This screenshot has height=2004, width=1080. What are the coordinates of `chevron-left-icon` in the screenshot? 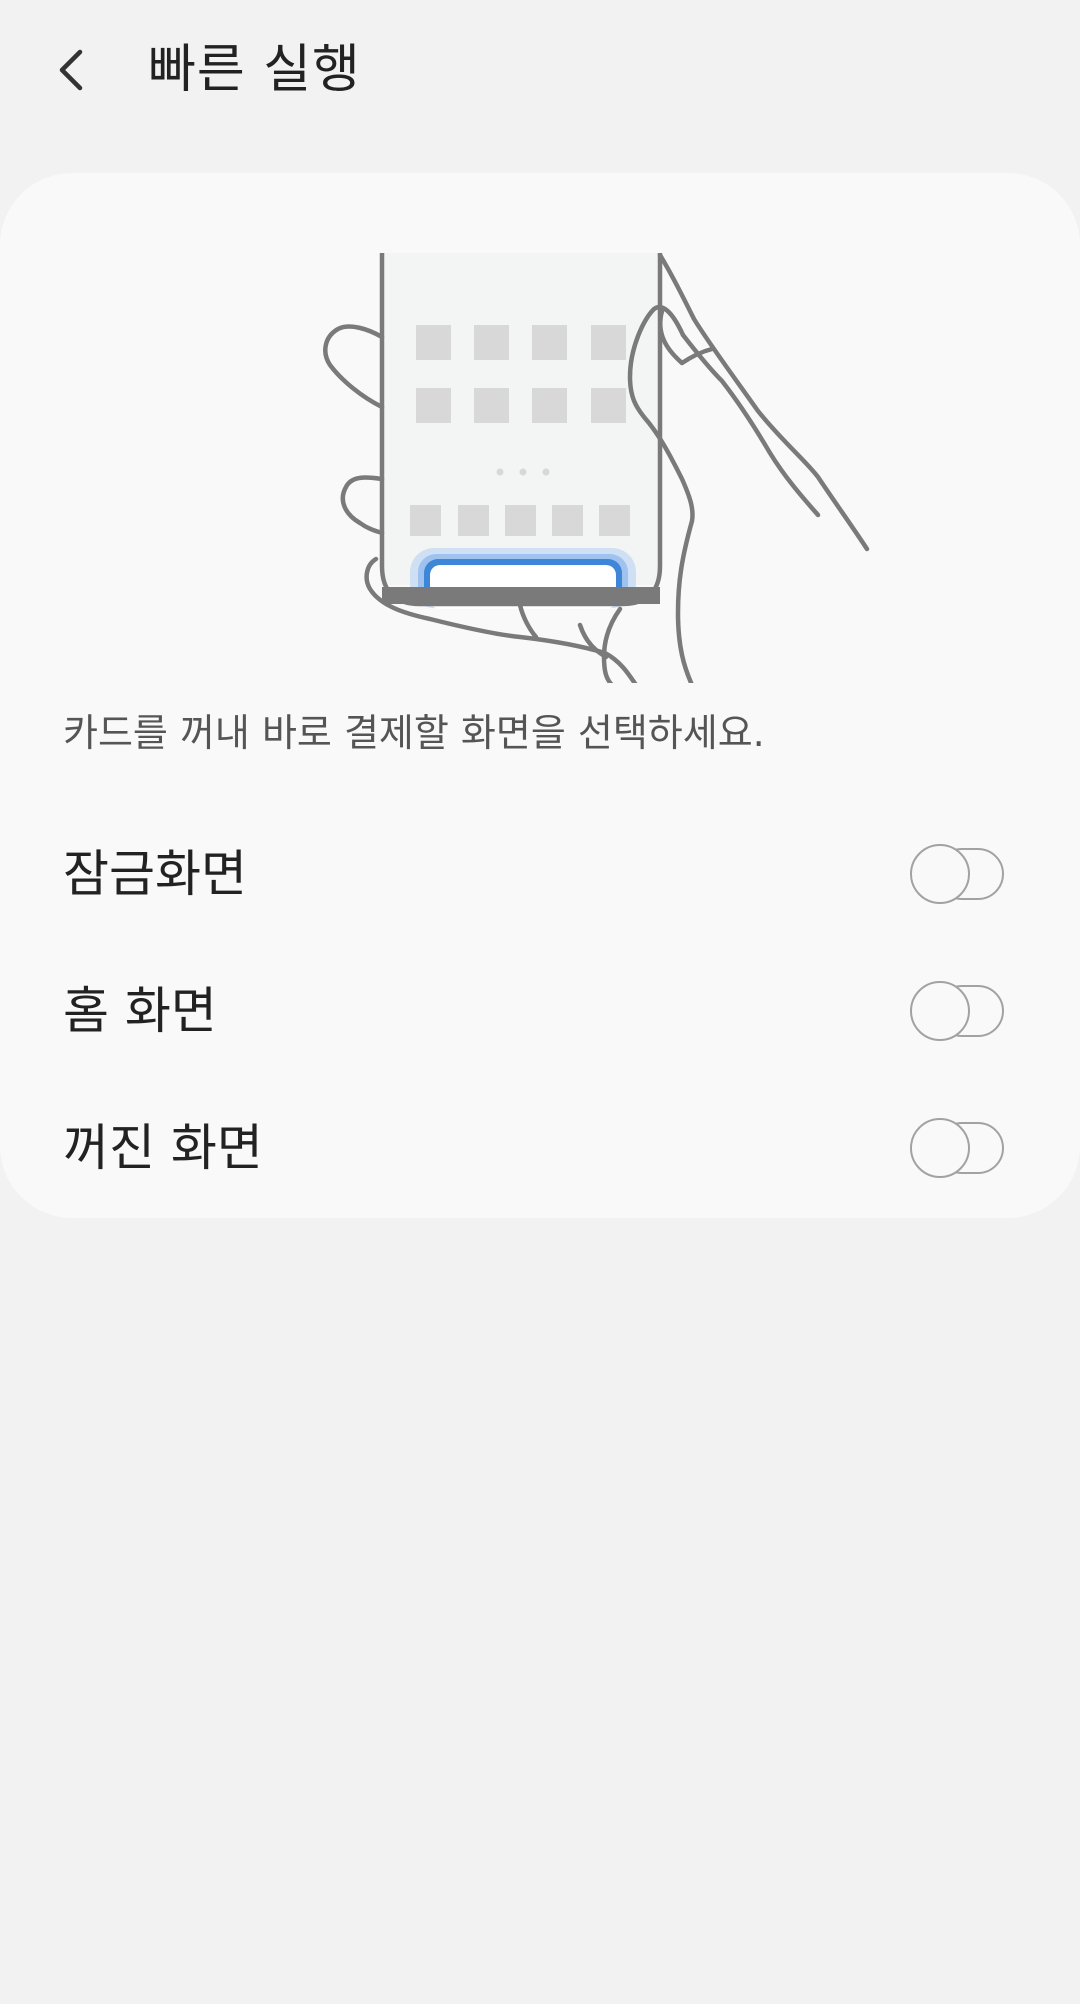 It's located at (71, 70).